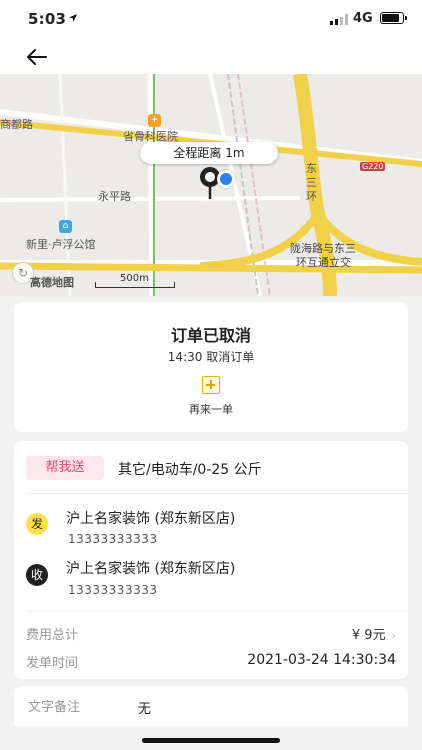 This screenshot has height=750, width=422. What do you see at coordinates (37, 57) in the screenshot?
I see `back-arrow-icon` at bounding box center [37, 57].